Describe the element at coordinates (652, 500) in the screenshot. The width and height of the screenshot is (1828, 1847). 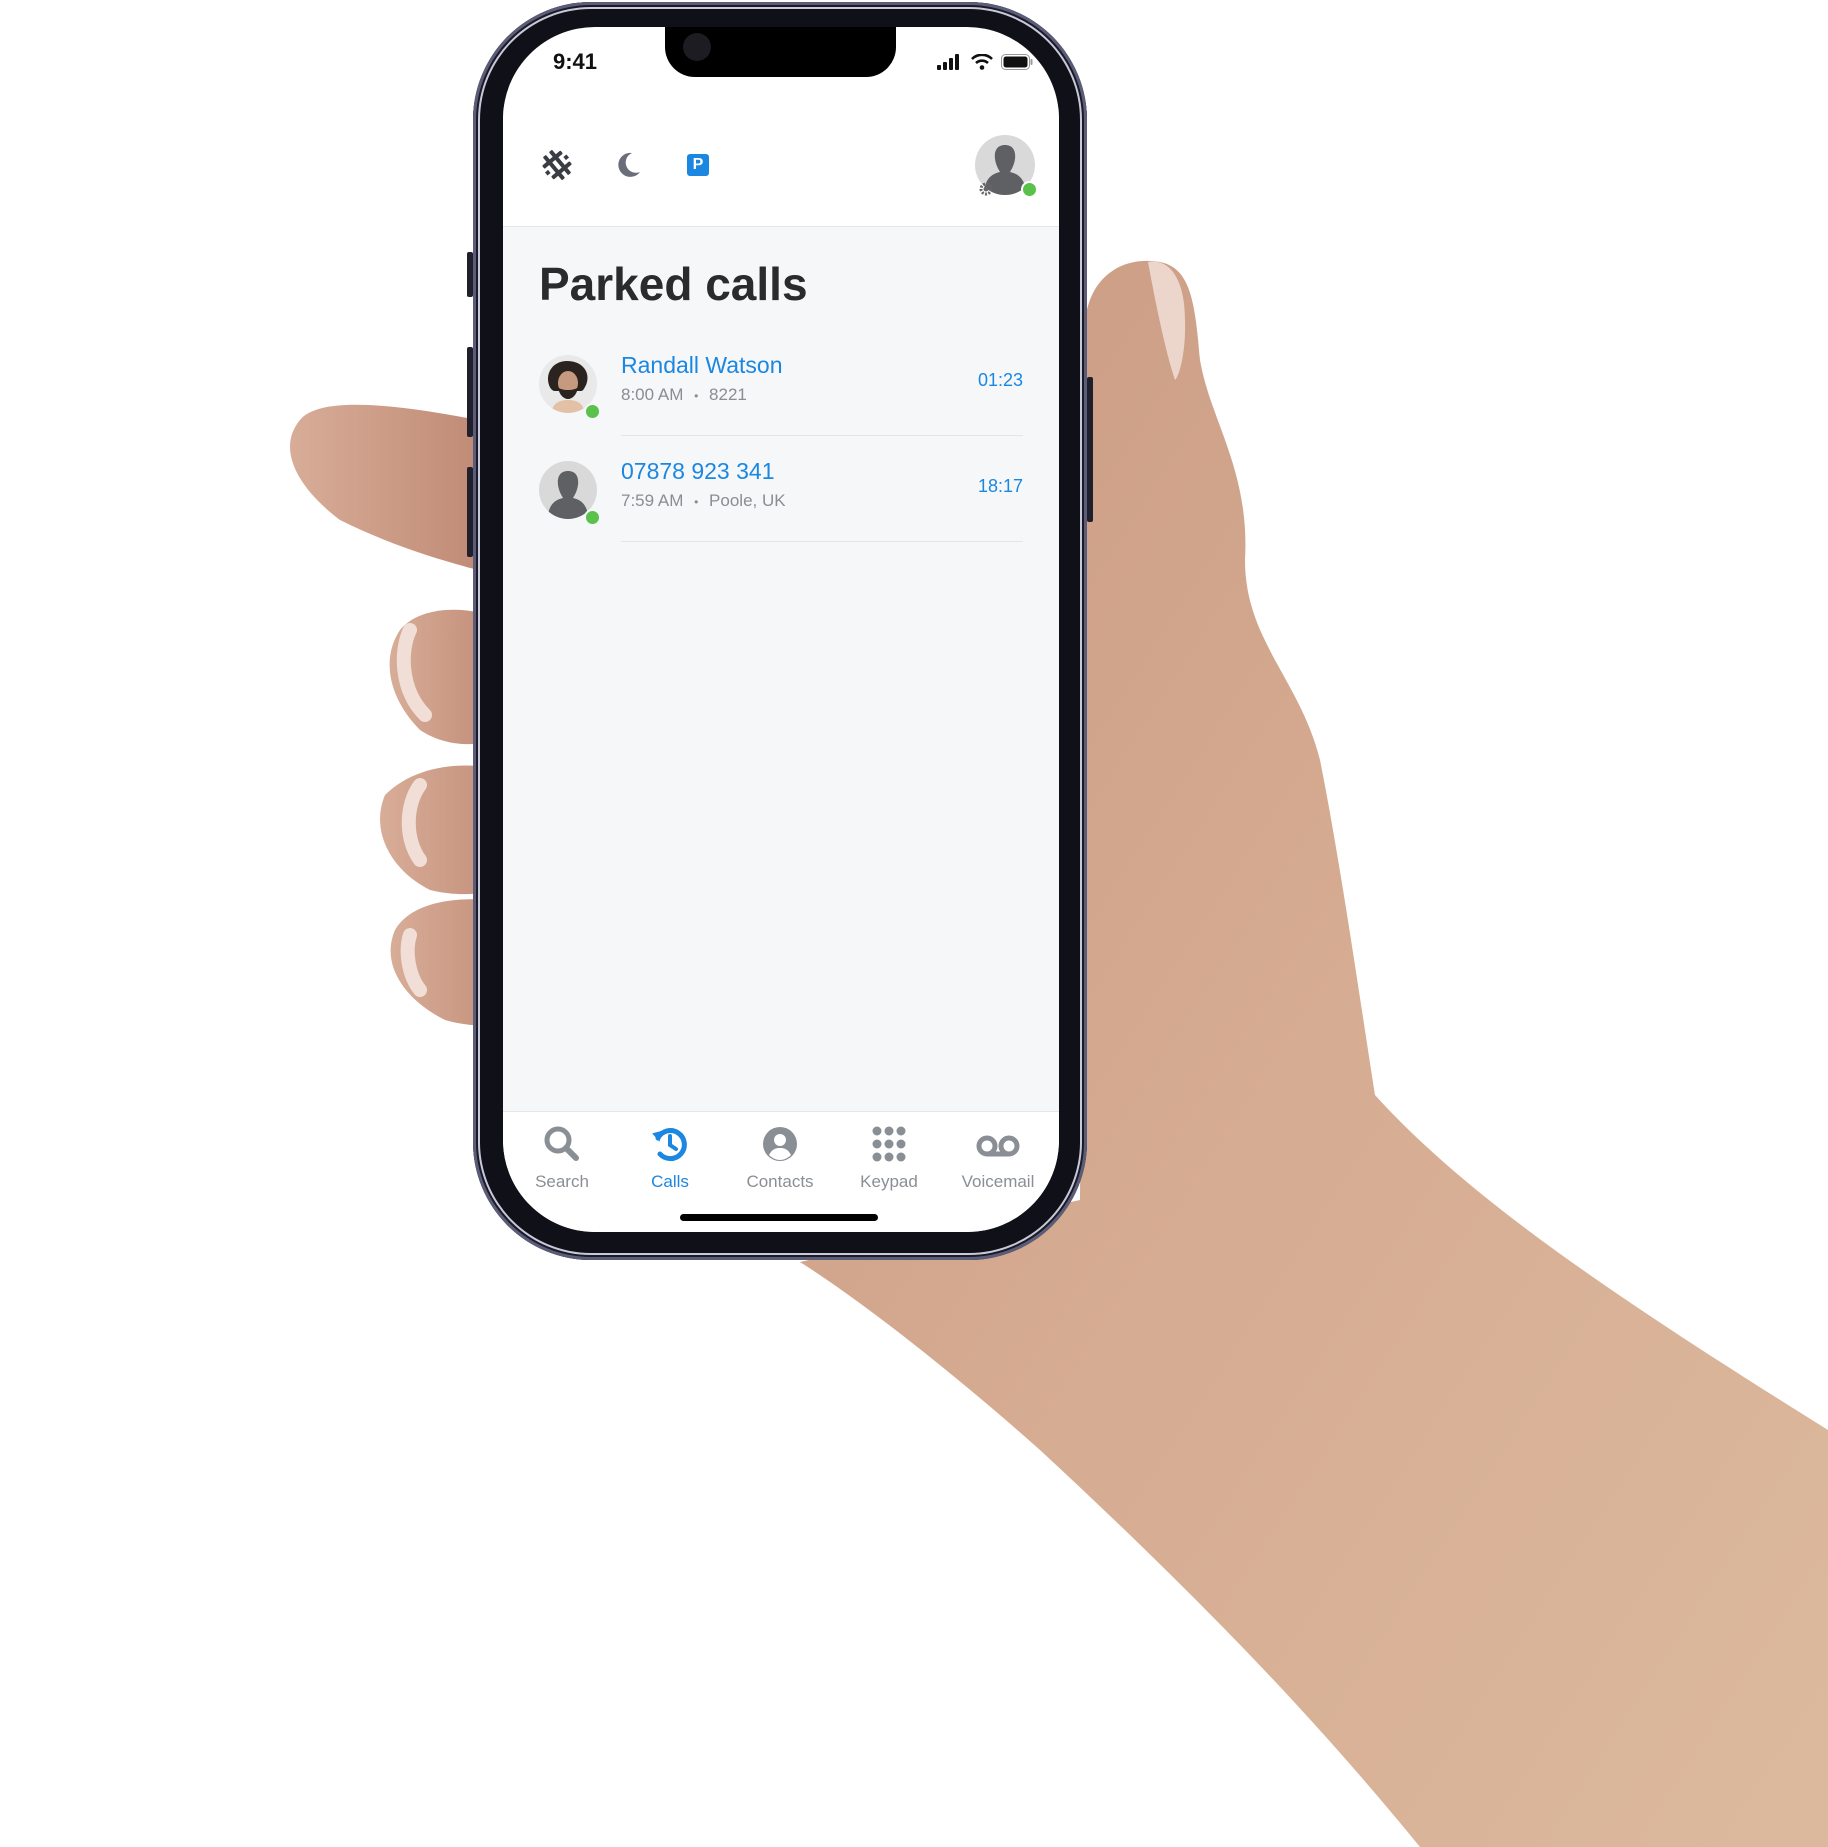
I see `call-time: 7:59 AM` at that location.